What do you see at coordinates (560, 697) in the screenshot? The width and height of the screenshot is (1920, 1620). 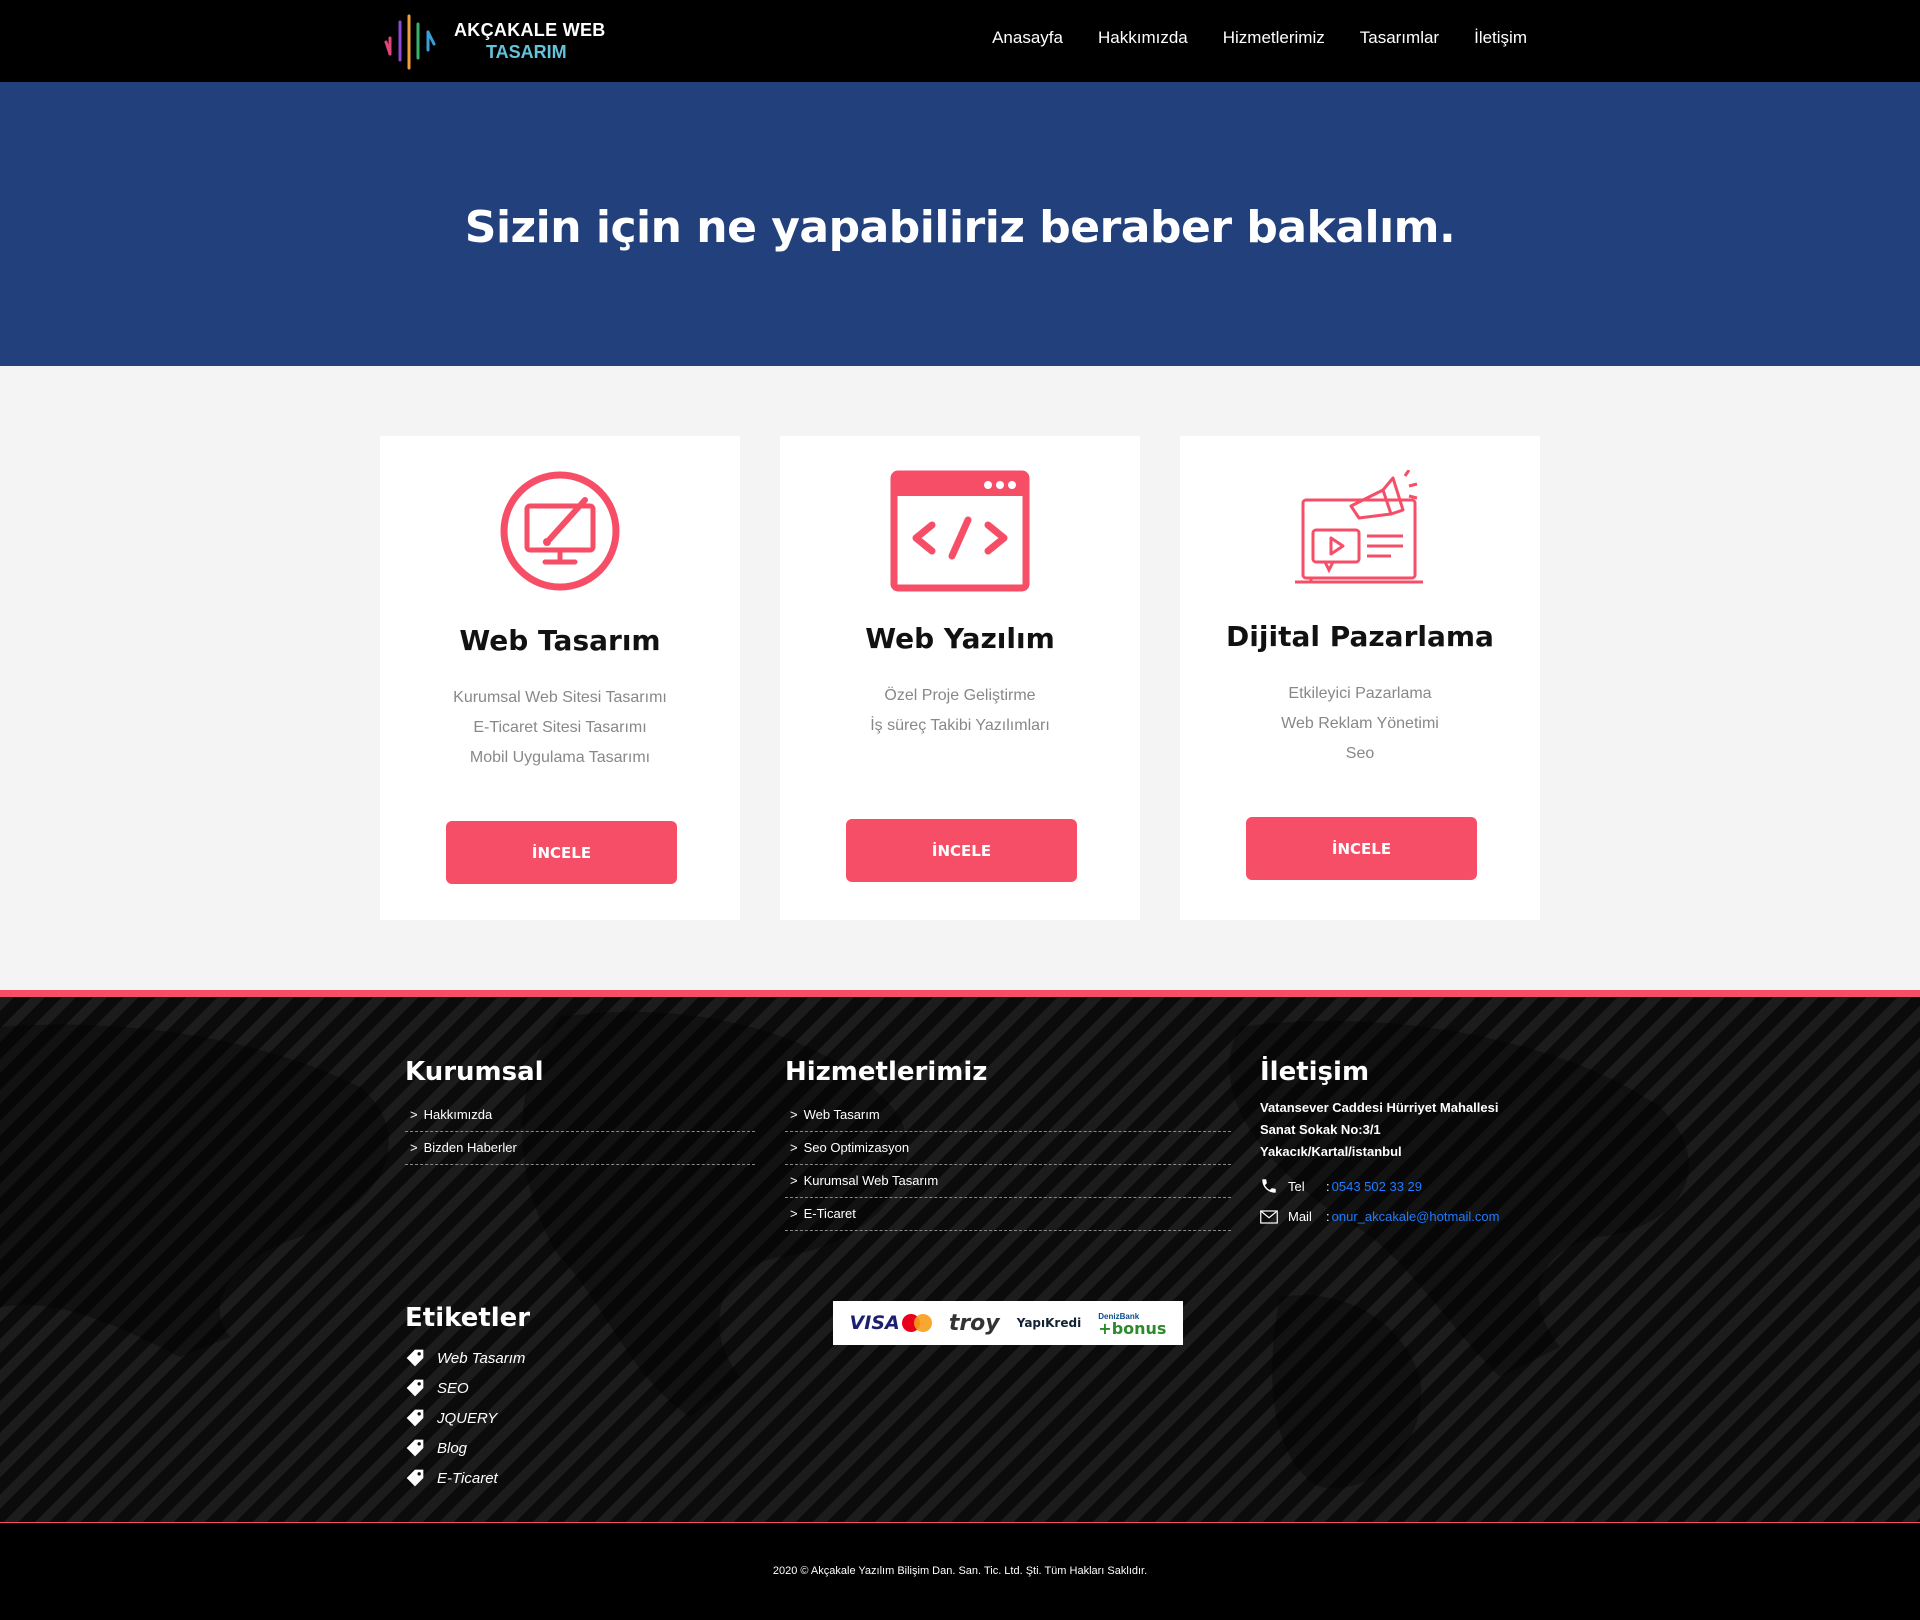 I see `card-item: Kurumsal Web Sitesi Tasarımı` at bounding box center [560, 697].